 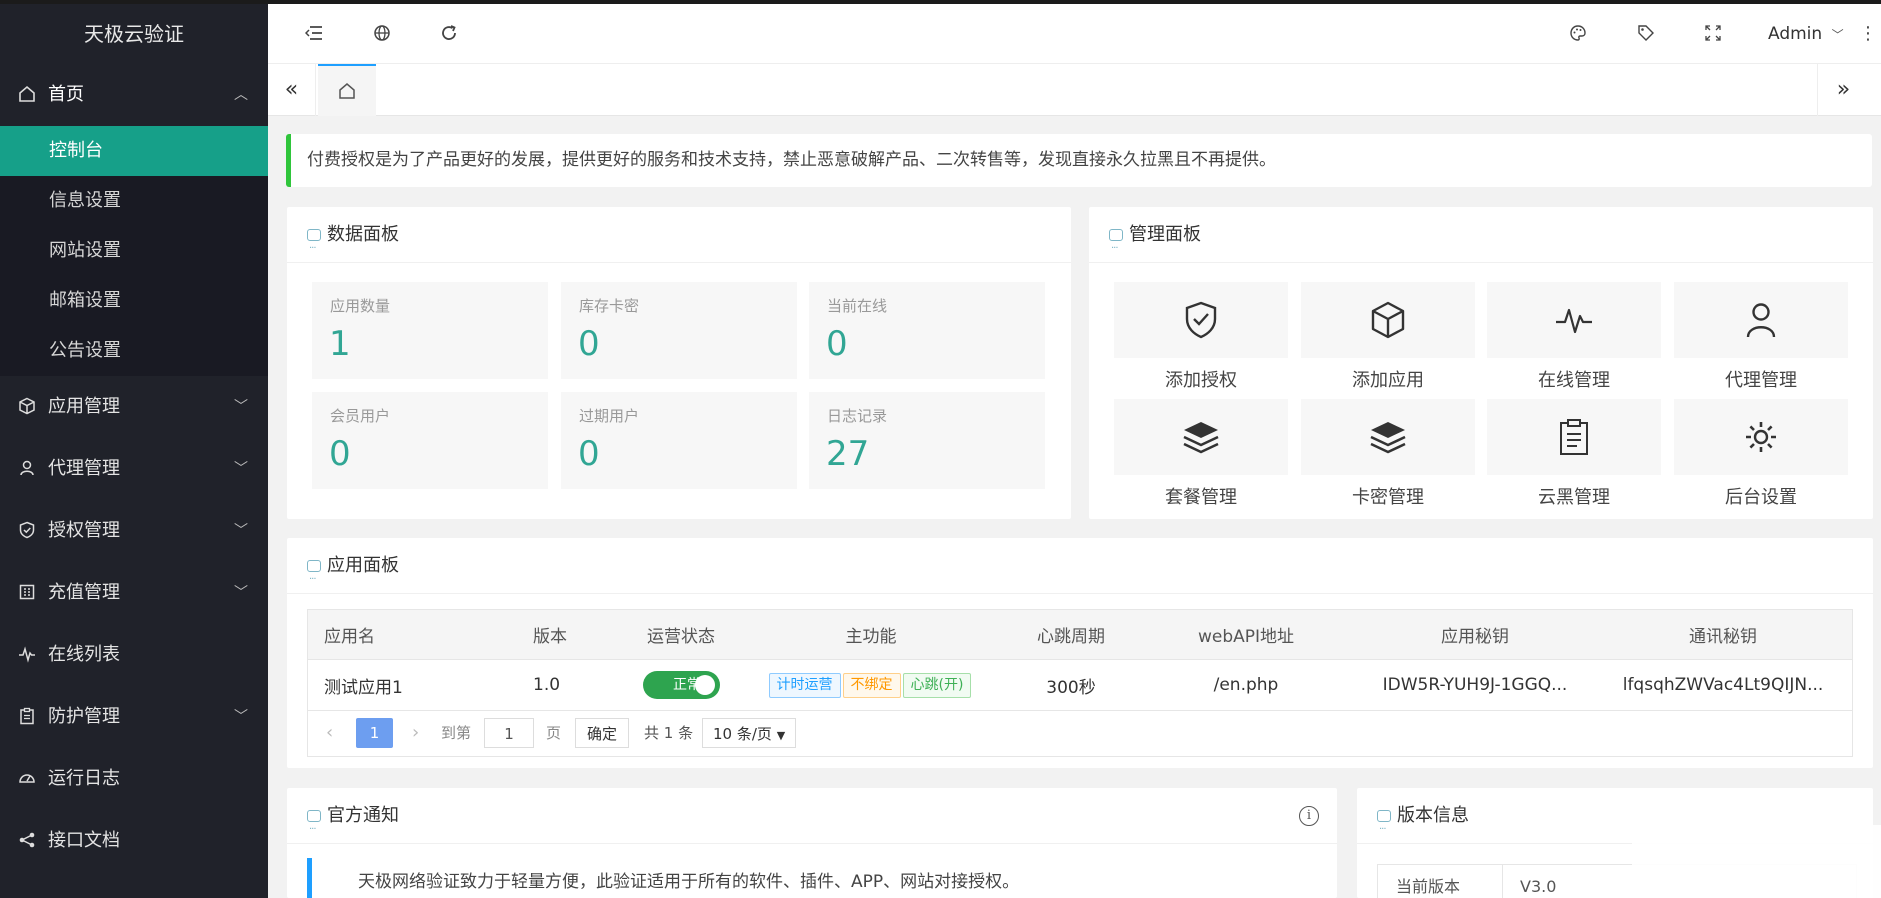 I want to click on cell-features: 计时运营 不绑定 心跳(开), so click(x=871, y=685).